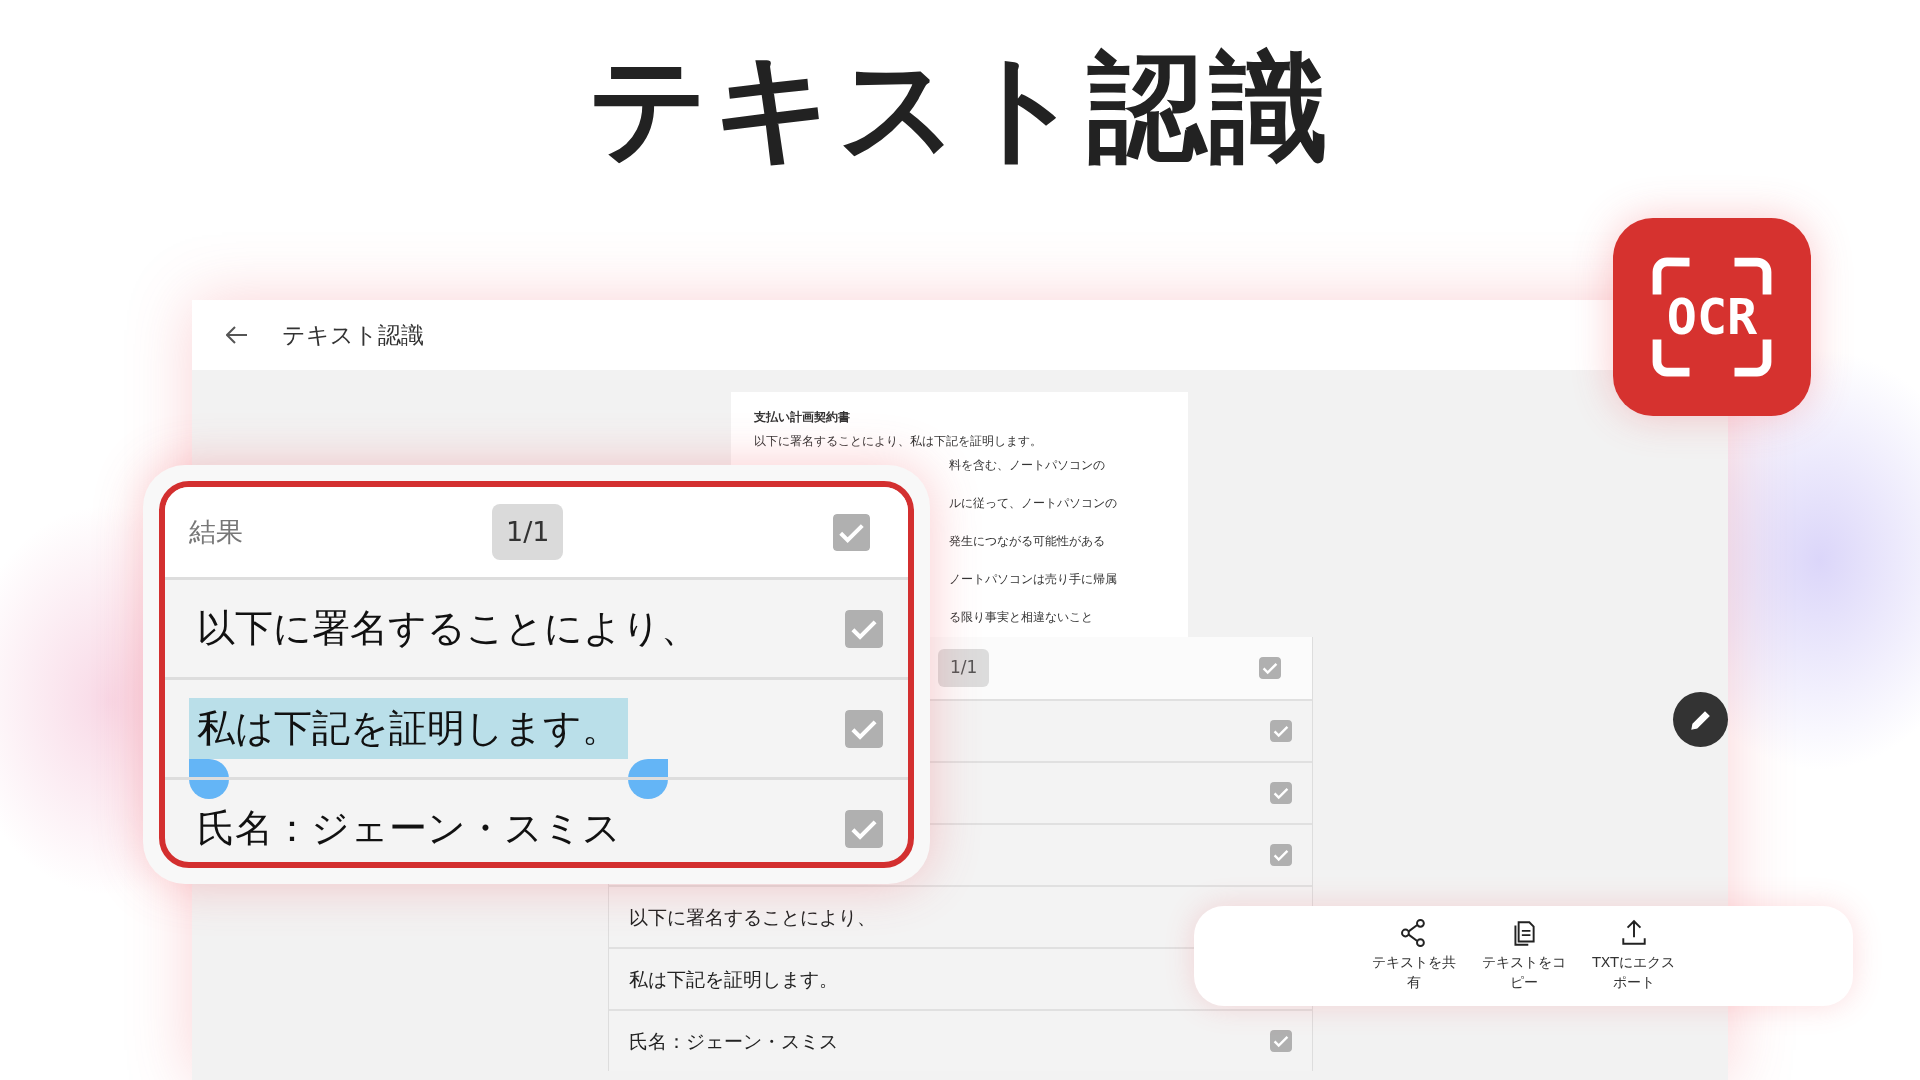 This screenshot has width=1920, height=1080. I want to click on ocr-label: OCR, so click(1712, 317).